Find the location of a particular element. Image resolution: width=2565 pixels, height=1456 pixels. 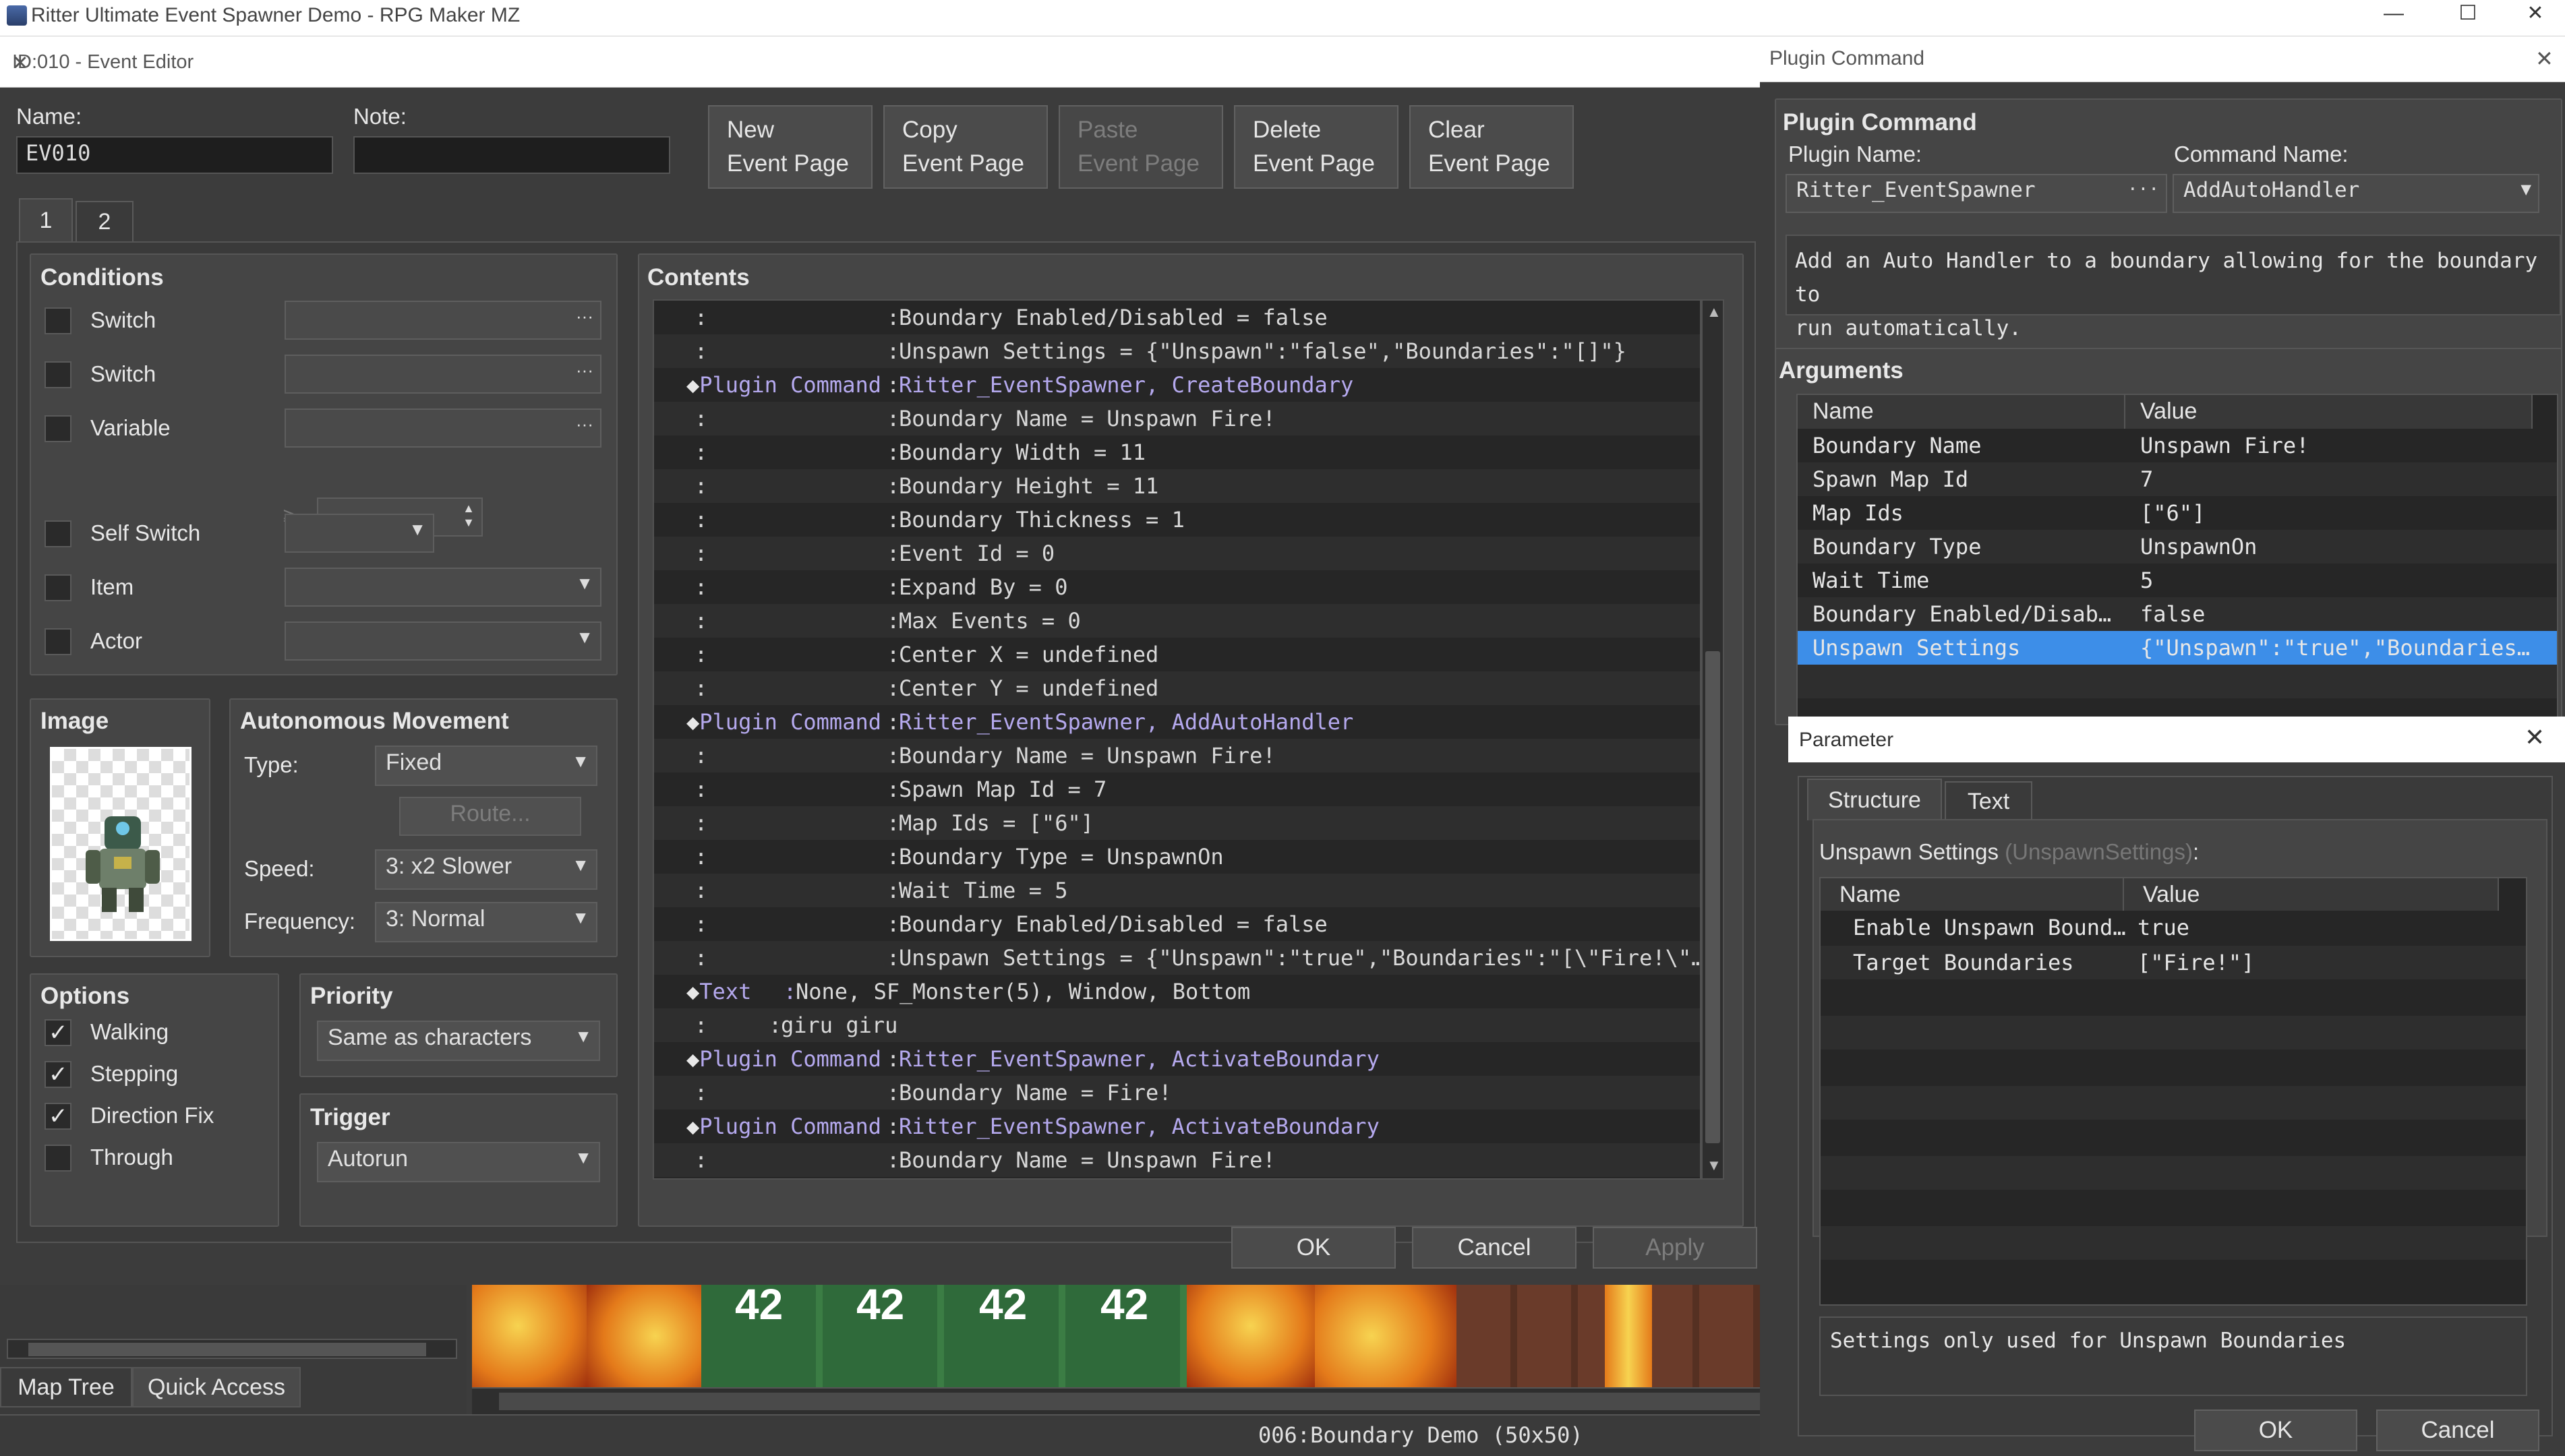

contents-row: :: Boundary Type = UnspawnOn is located at coordinates (1177, 857).